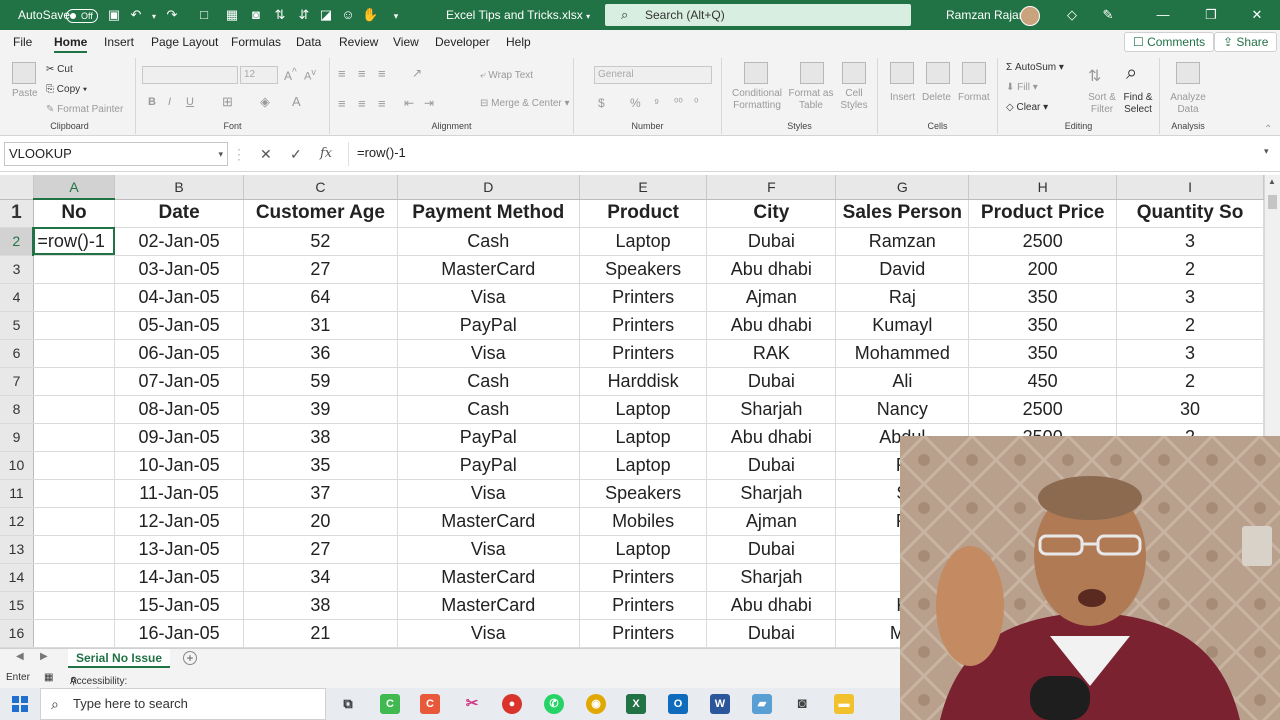 The width and height of the screenshot is (1280, 720). What do you see at coordinates (308, 42) in the screenshot?
I see `tab-data: Data` at bounding box center [308, 42].